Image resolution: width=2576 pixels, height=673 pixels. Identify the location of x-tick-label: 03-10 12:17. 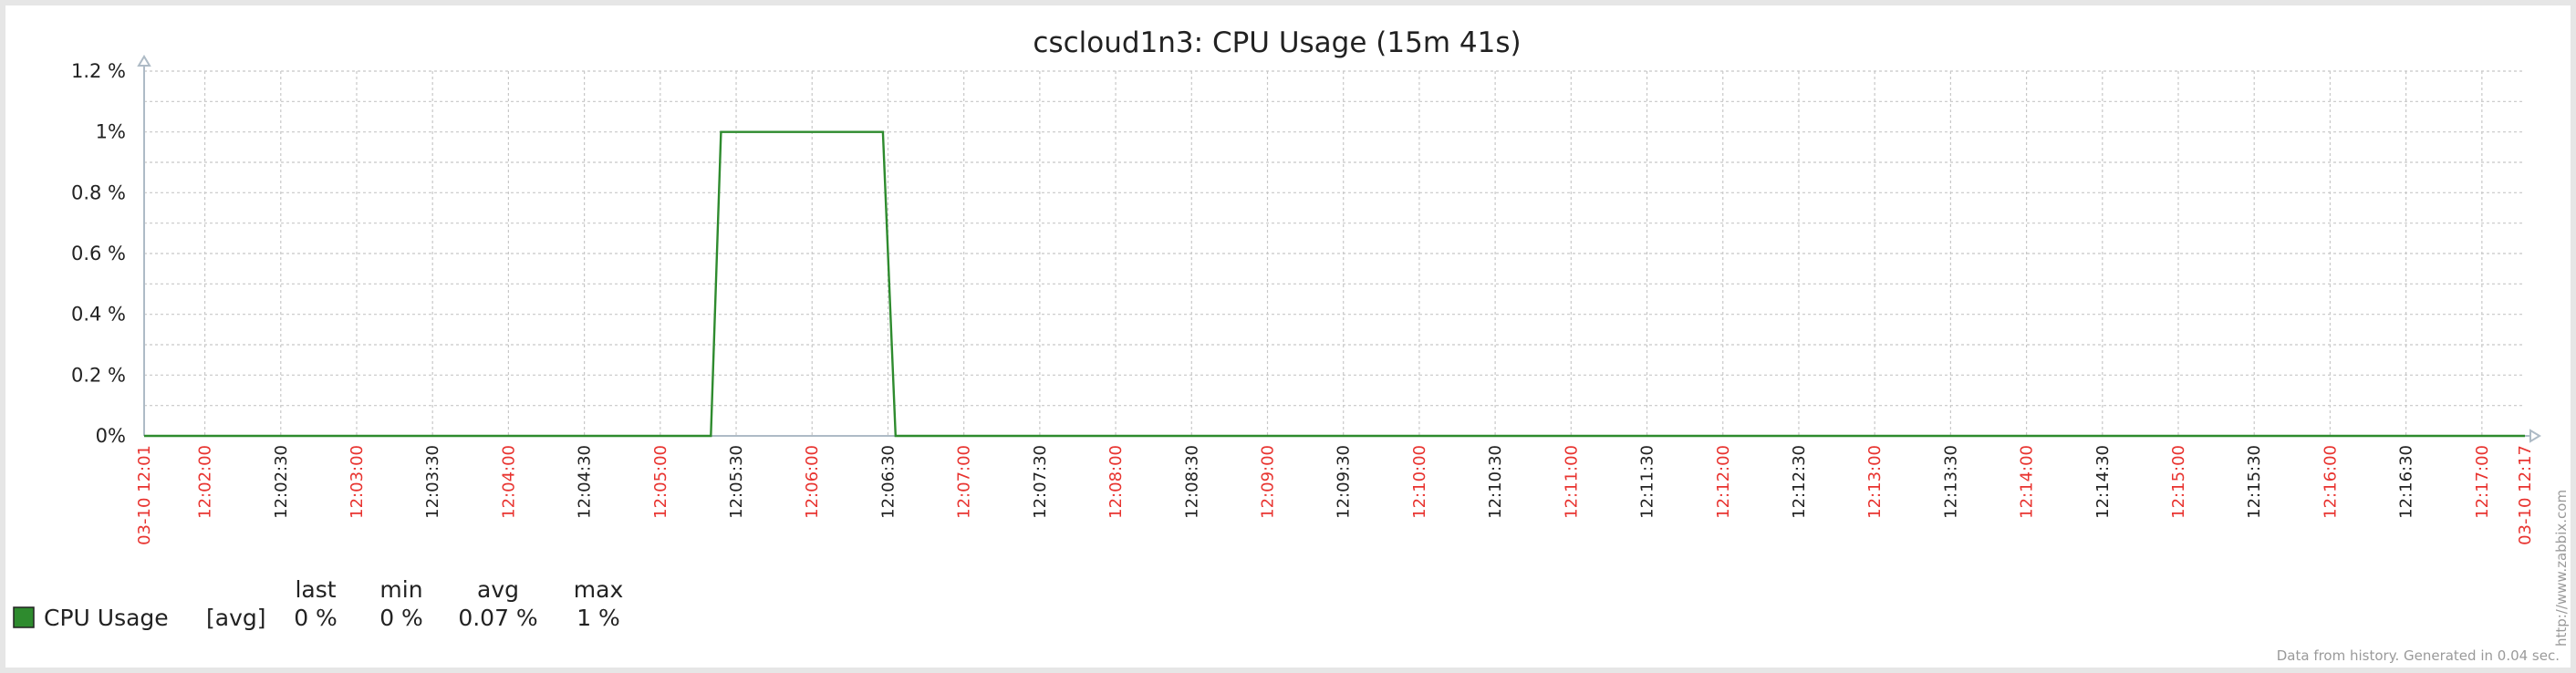
(2525, 495).